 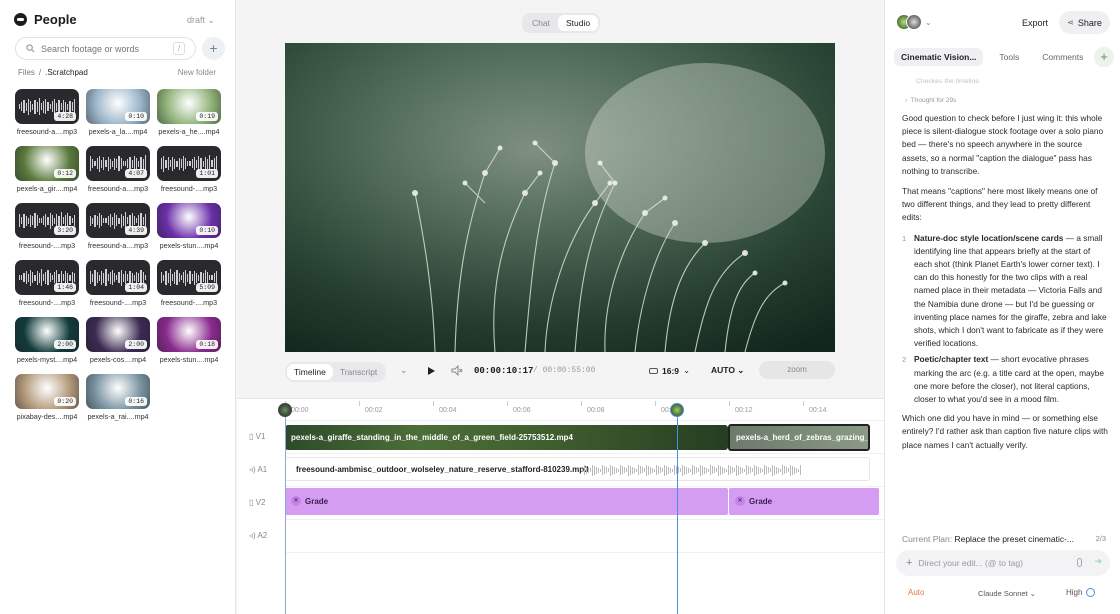 What do you see at coordinates (47, 117) in the screenshot?
I see `asset-tile: 4:28 freesound-a....mp3` at bounding box center [47, 117].